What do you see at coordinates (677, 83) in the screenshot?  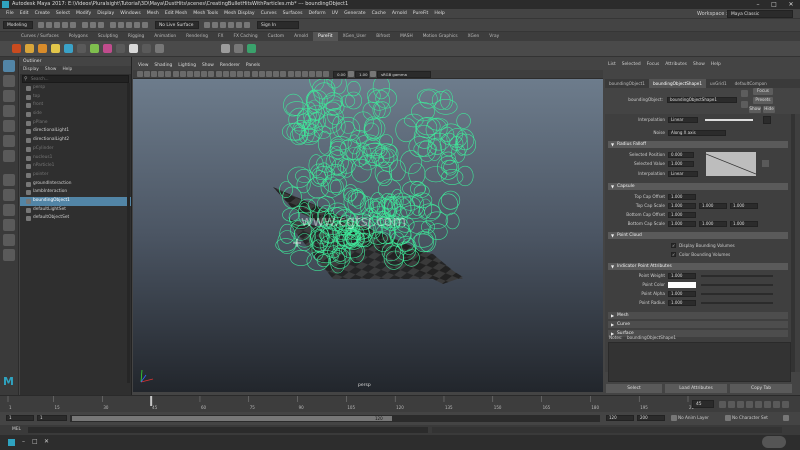 I see `ae-tab-boundingobjectshape1: boundingObjectShape1` at bounding box center [677, 83].